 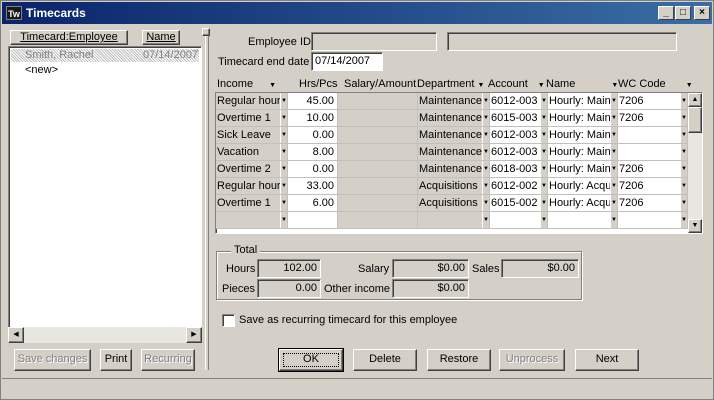 I want to click on scroll-right-icon: ▶, so click(x=194, y=335).